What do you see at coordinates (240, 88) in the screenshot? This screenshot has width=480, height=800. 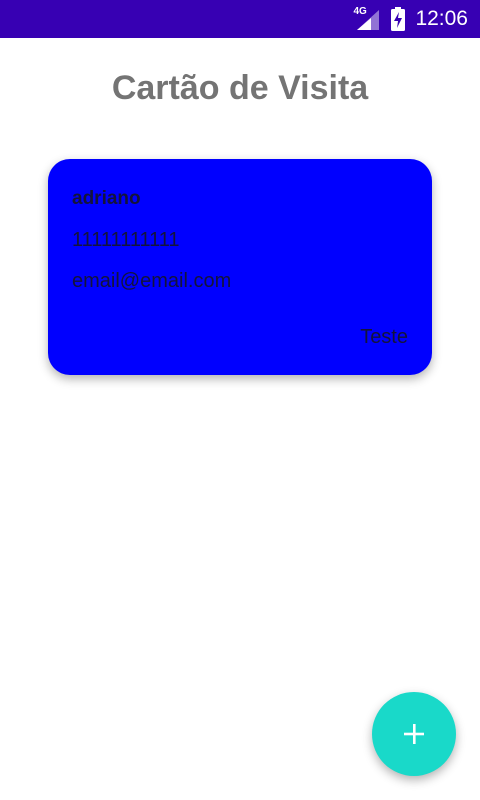 I see `page-title: Cartão de Visita` at bounding box center [240, 88].